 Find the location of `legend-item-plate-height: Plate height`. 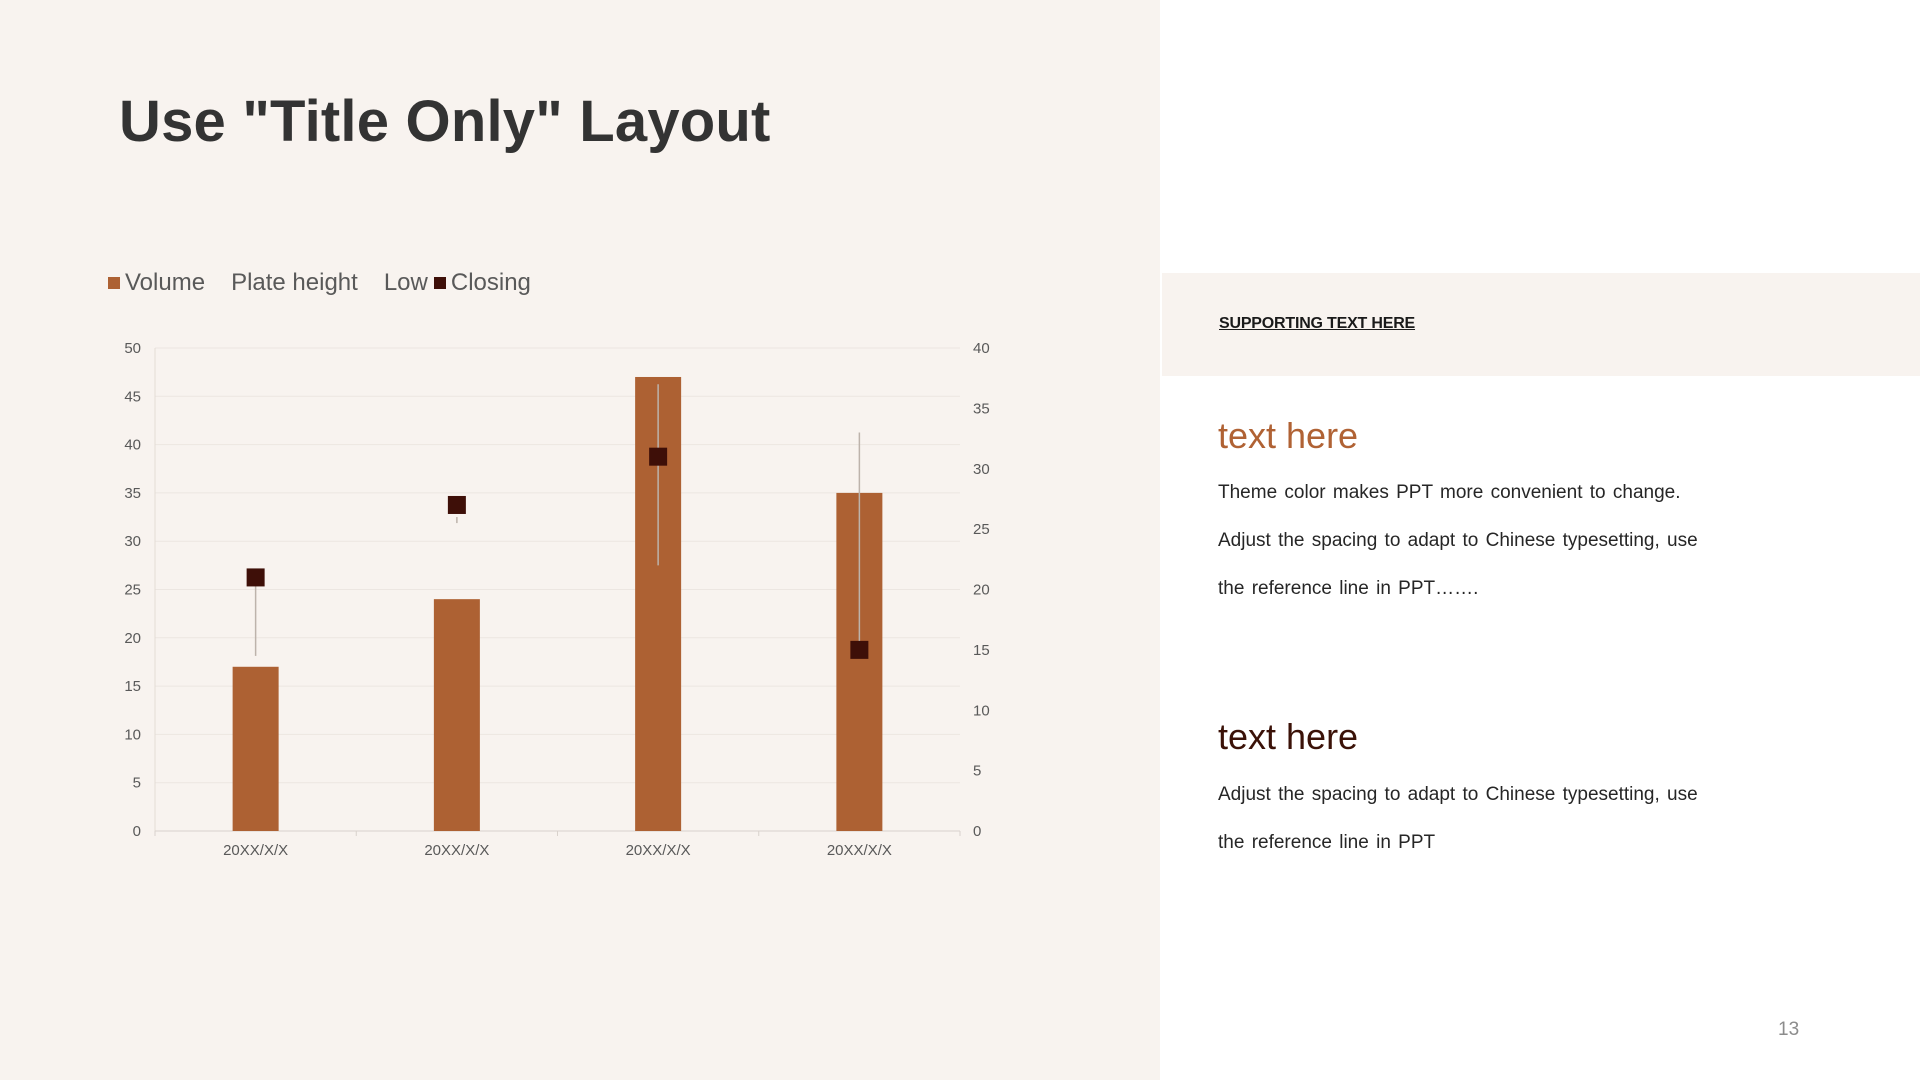

legend-item-plate-height: Plate height is located at coordinates (294, 283).